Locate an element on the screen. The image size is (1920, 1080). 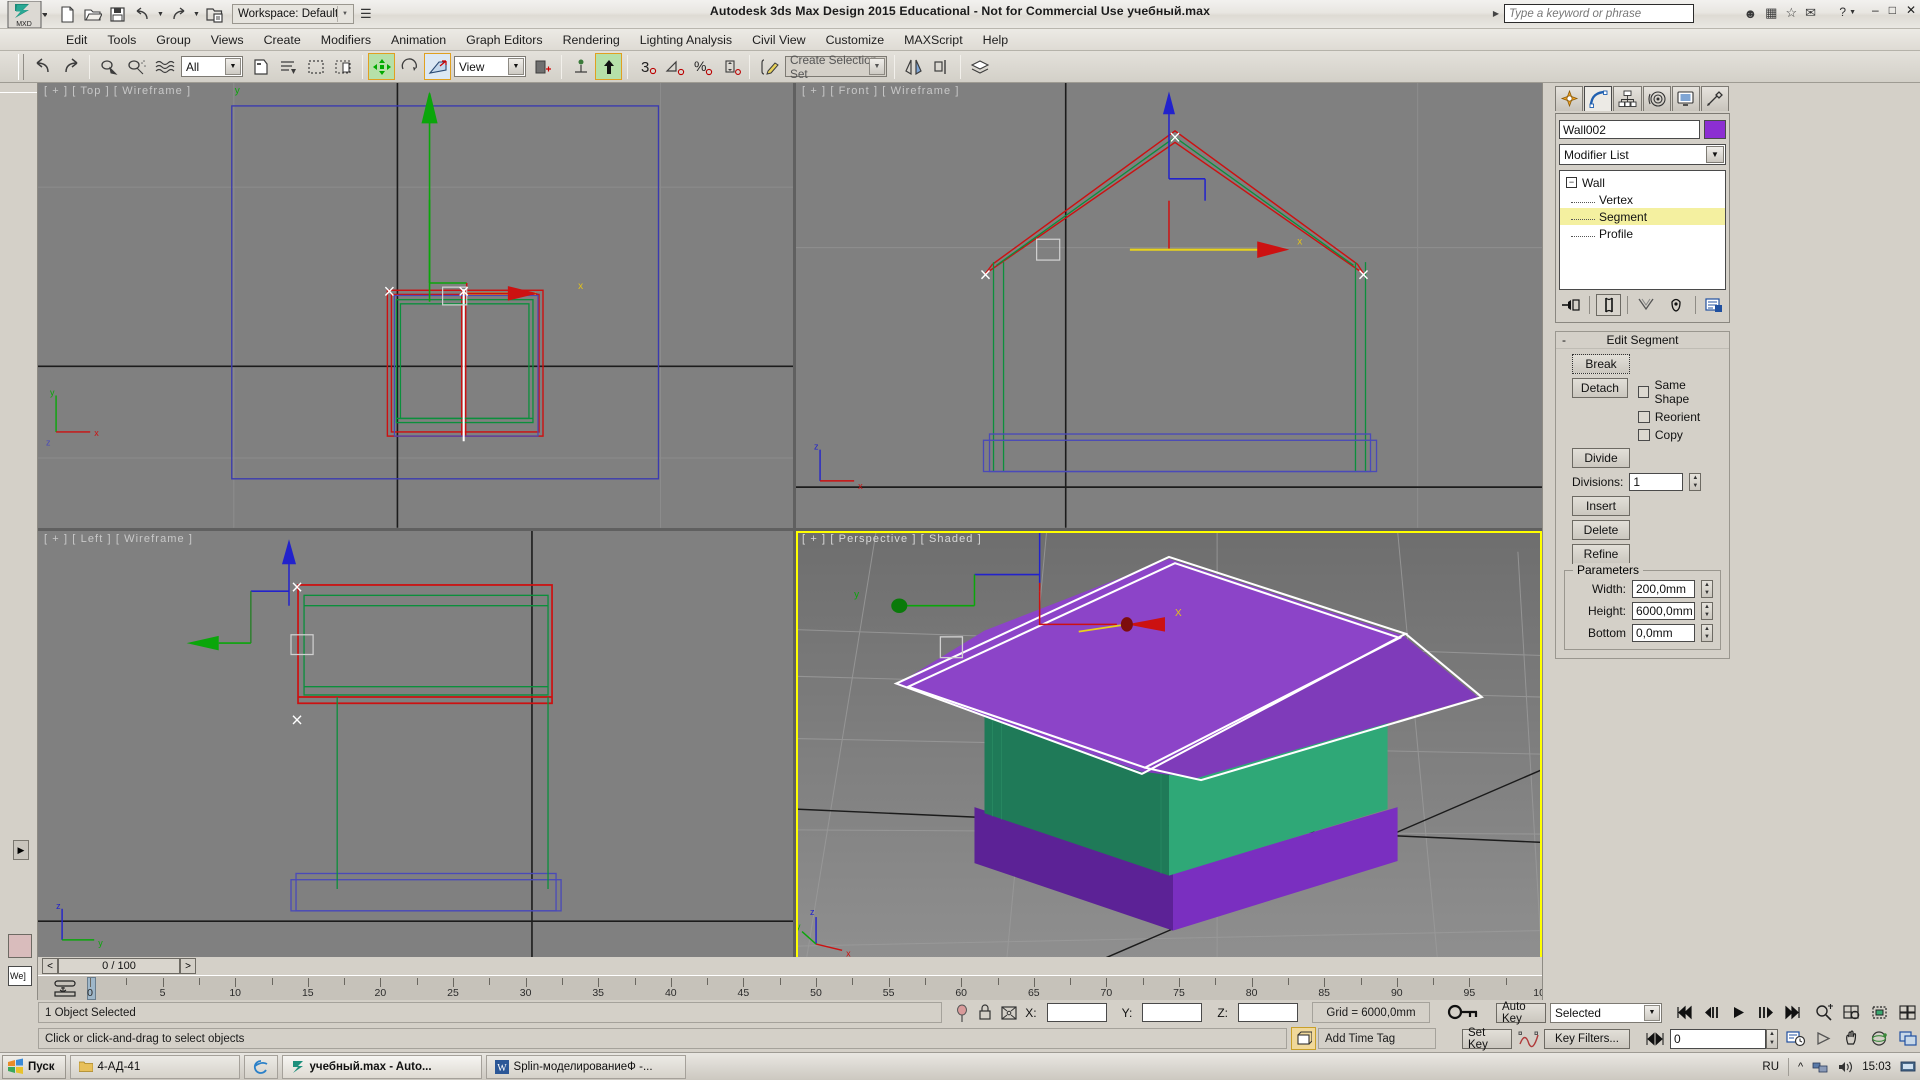
checkbox is located at coordinates (1643, 392).